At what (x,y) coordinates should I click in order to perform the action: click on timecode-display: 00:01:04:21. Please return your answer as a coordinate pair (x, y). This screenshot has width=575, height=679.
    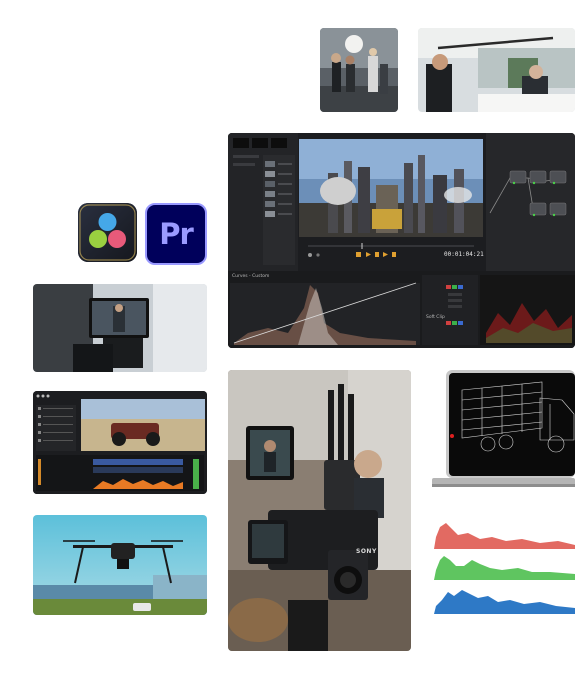
    Looking at the image, I should click on (464, 254).